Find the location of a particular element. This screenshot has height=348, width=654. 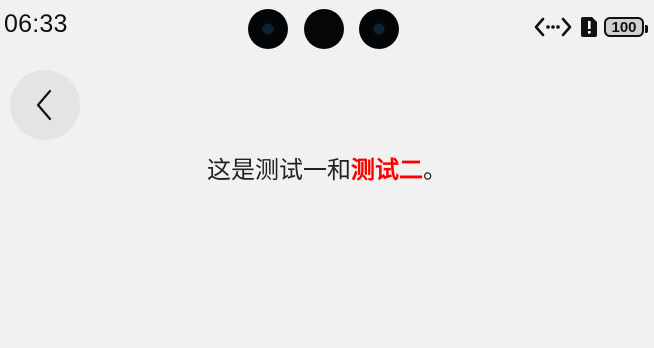

battery-level: 100 is located at coordinates (624, 27).